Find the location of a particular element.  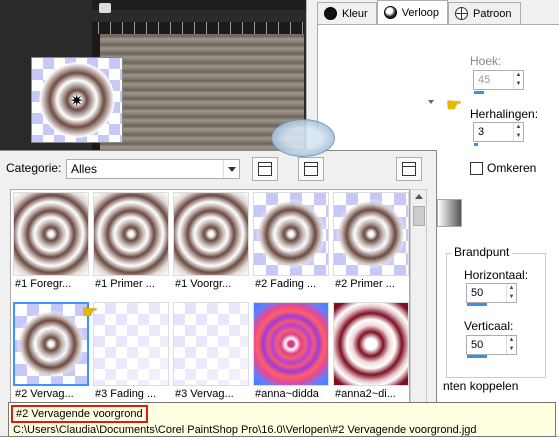

folder-icon is located at coordinates (311, 169).